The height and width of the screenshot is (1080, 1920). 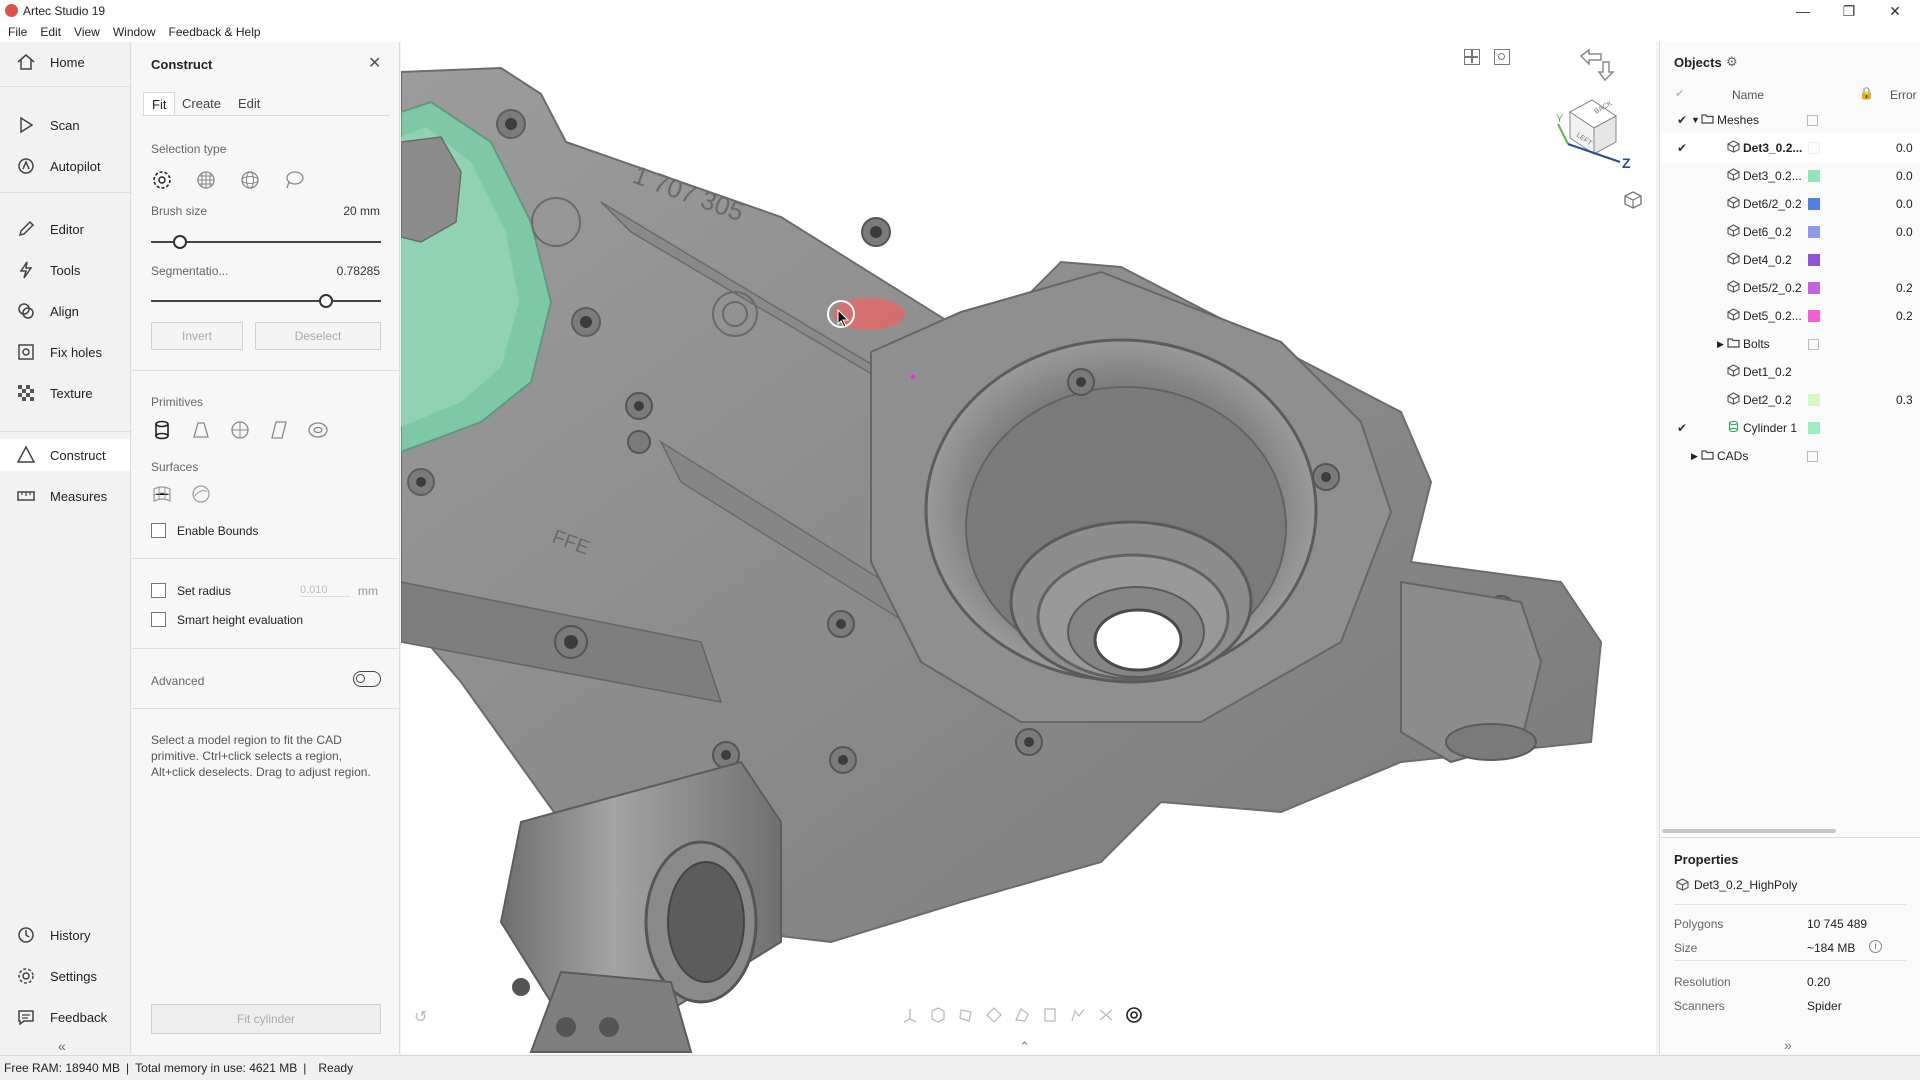 I want to click on deselect-button: Deselect, so click(x=318, y=336).